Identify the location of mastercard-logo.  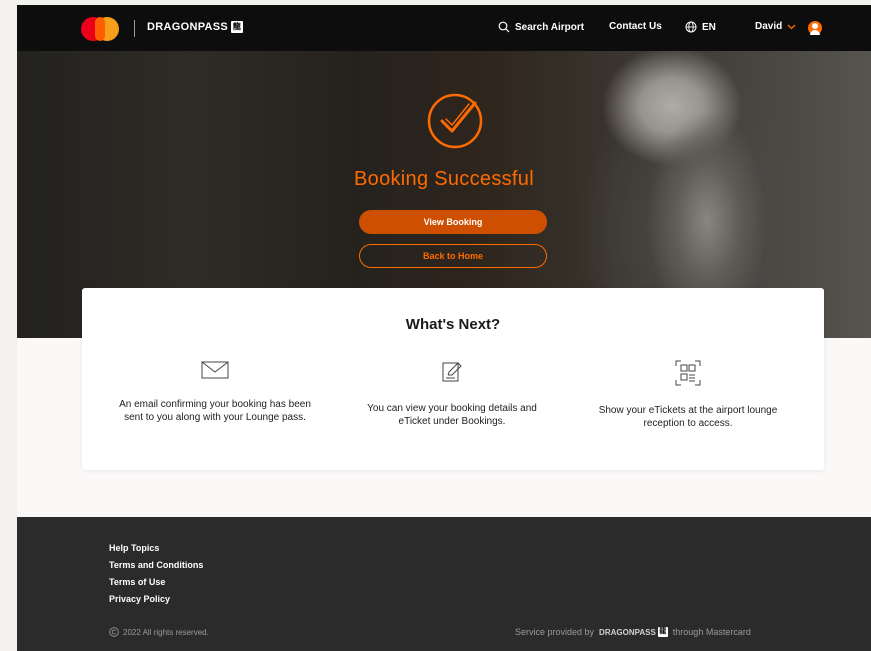
(101, 29).